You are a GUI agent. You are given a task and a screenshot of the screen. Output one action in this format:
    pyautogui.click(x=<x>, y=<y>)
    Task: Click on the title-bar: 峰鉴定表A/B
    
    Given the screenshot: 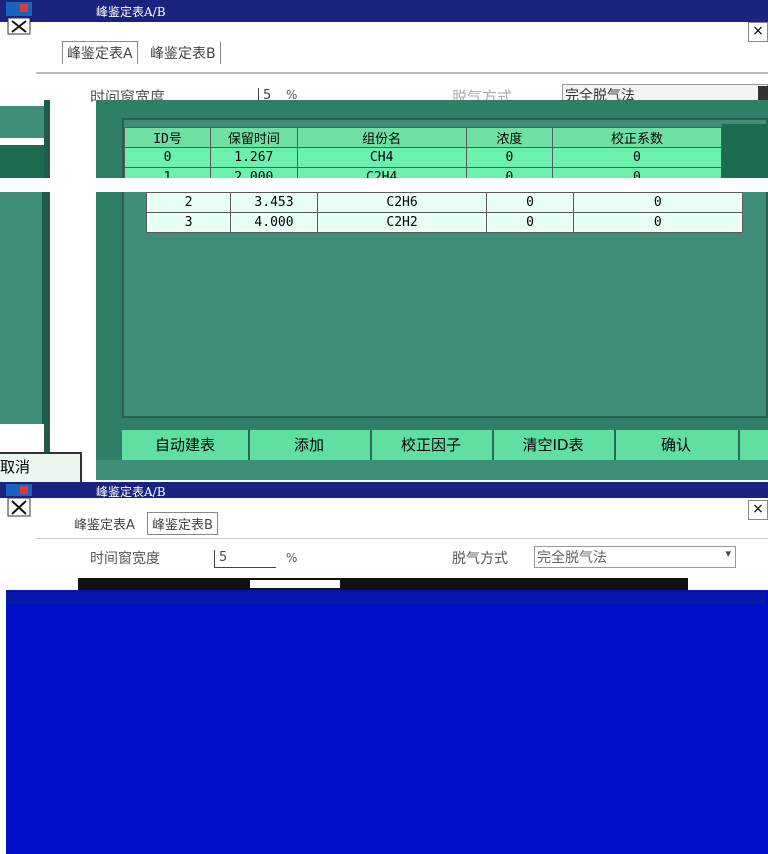 What is the action you would take?
    pyautogui.click(x=384, y=11)
    